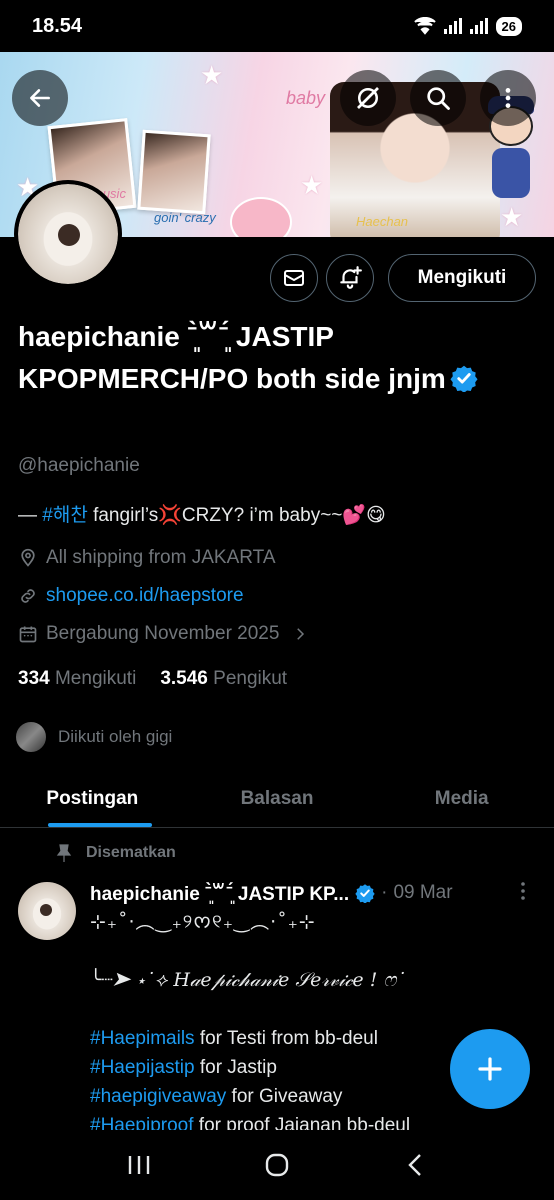 The width and height of the screenshot is (554, 1200). What do you see at coordinates (31, 737) in the screenshot?
I see `follower-avatar` at bounding box center [31, 737].